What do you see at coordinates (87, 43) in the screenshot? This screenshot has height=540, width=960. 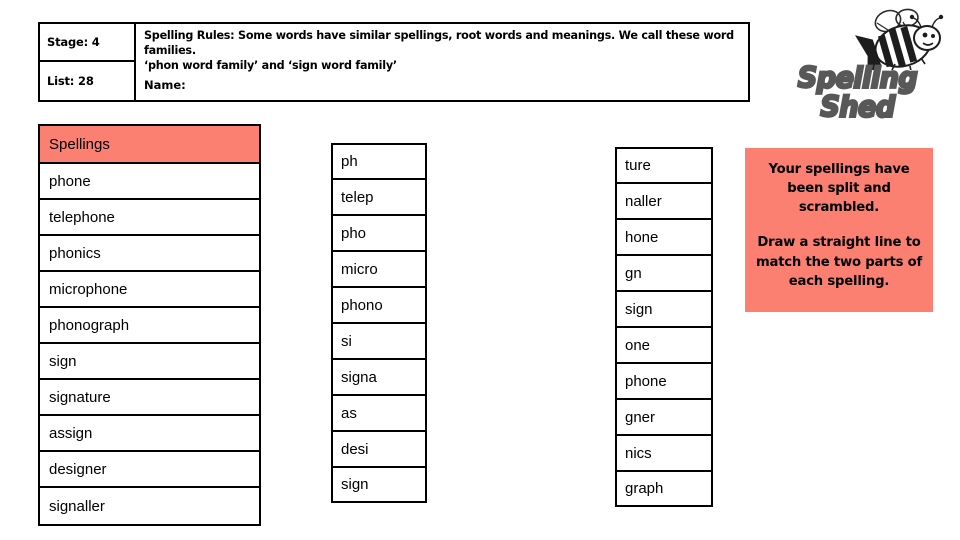 I see `stage-cell: Stage: 4` at bounding box center [87, 43].